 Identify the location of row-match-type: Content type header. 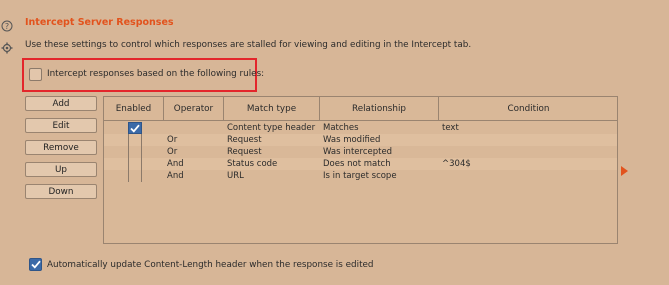
(271, 128).